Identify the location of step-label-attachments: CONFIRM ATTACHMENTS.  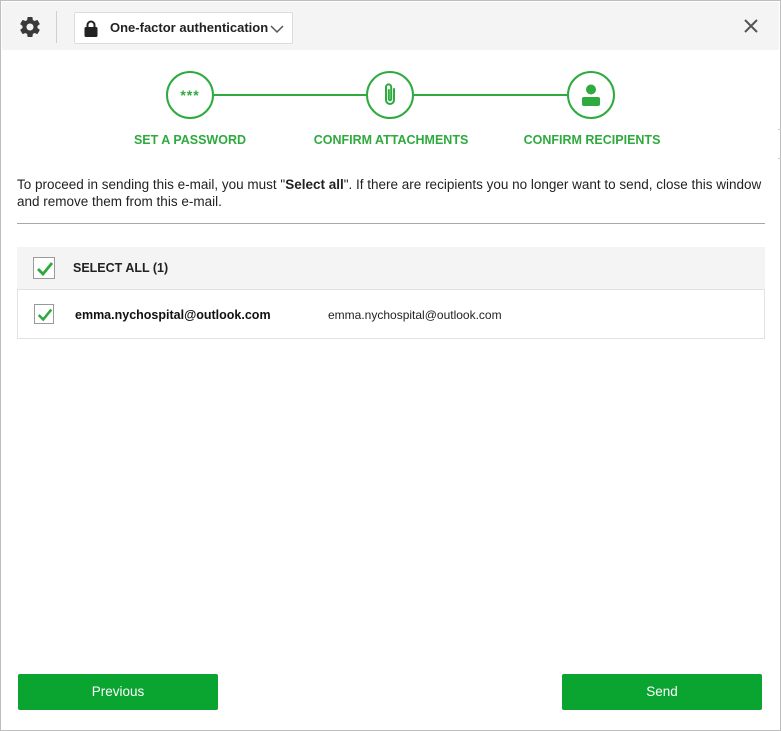
(391, 140).